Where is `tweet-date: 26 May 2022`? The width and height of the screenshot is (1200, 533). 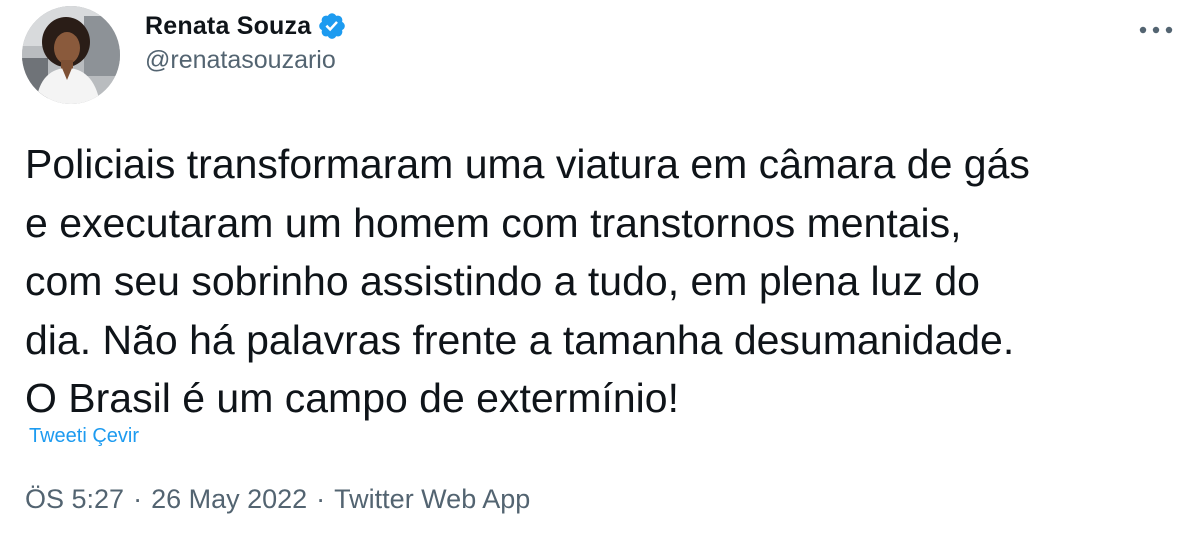 tweet-date: 26 May 2022 is located at coordinates (229, 499).